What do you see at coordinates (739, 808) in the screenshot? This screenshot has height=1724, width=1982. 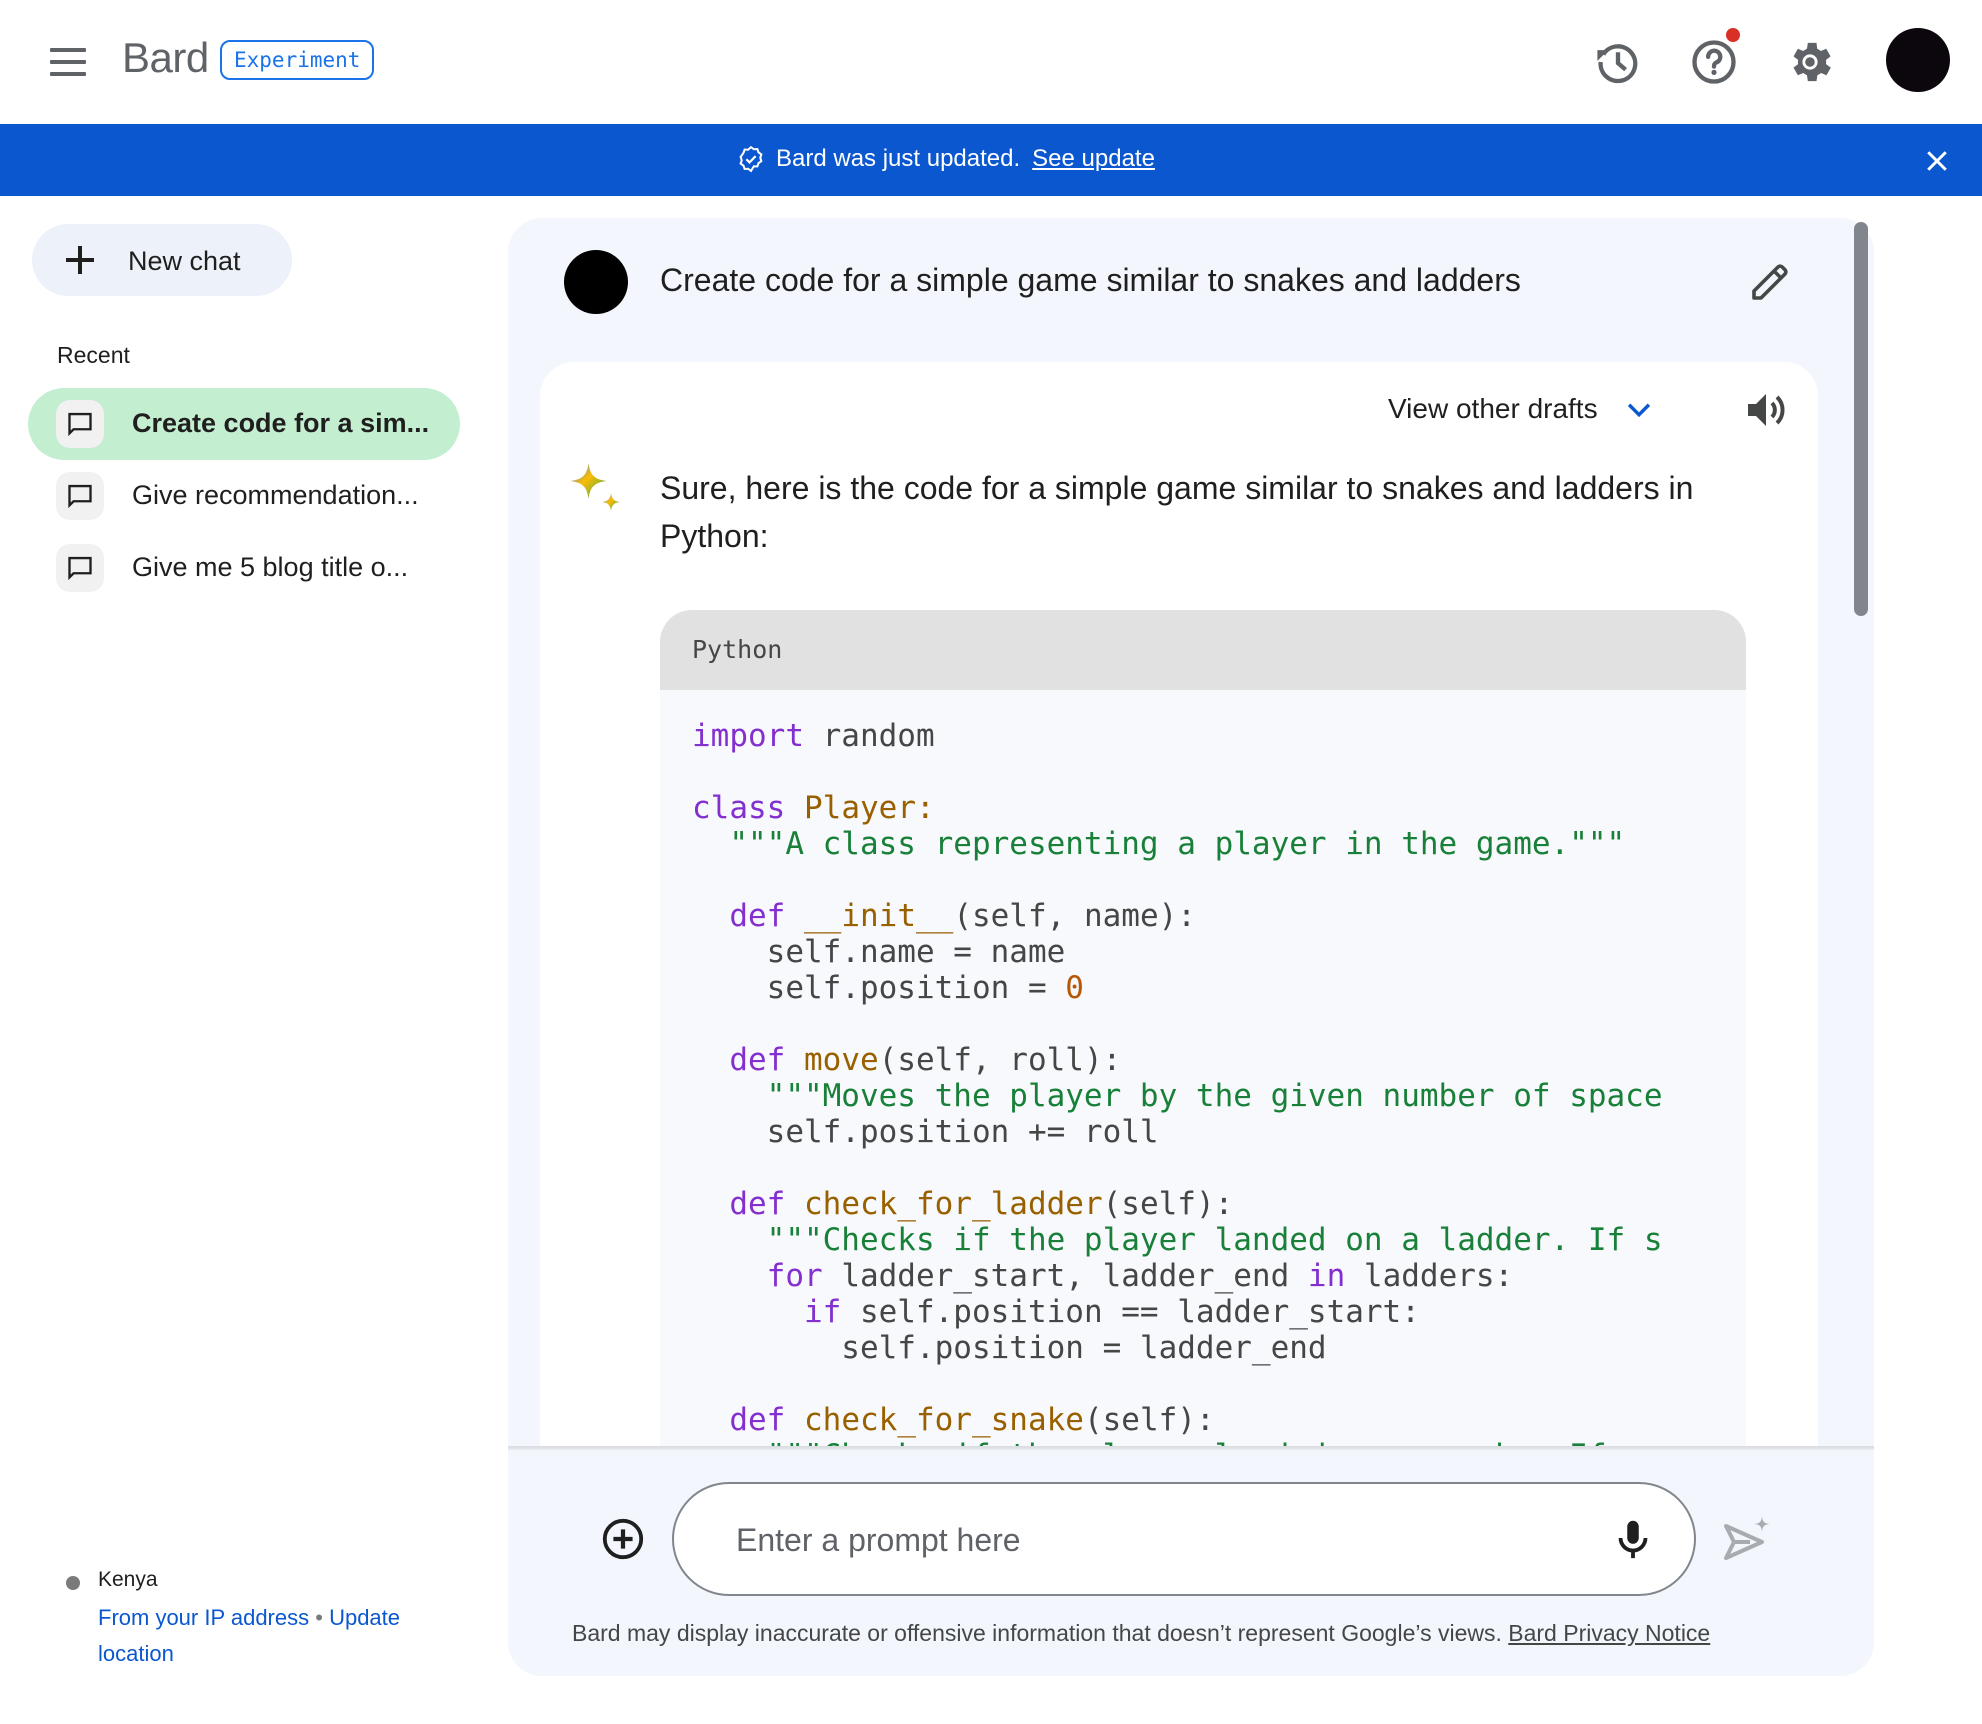 I see `code-token: class` at bounding box center [739, 808].